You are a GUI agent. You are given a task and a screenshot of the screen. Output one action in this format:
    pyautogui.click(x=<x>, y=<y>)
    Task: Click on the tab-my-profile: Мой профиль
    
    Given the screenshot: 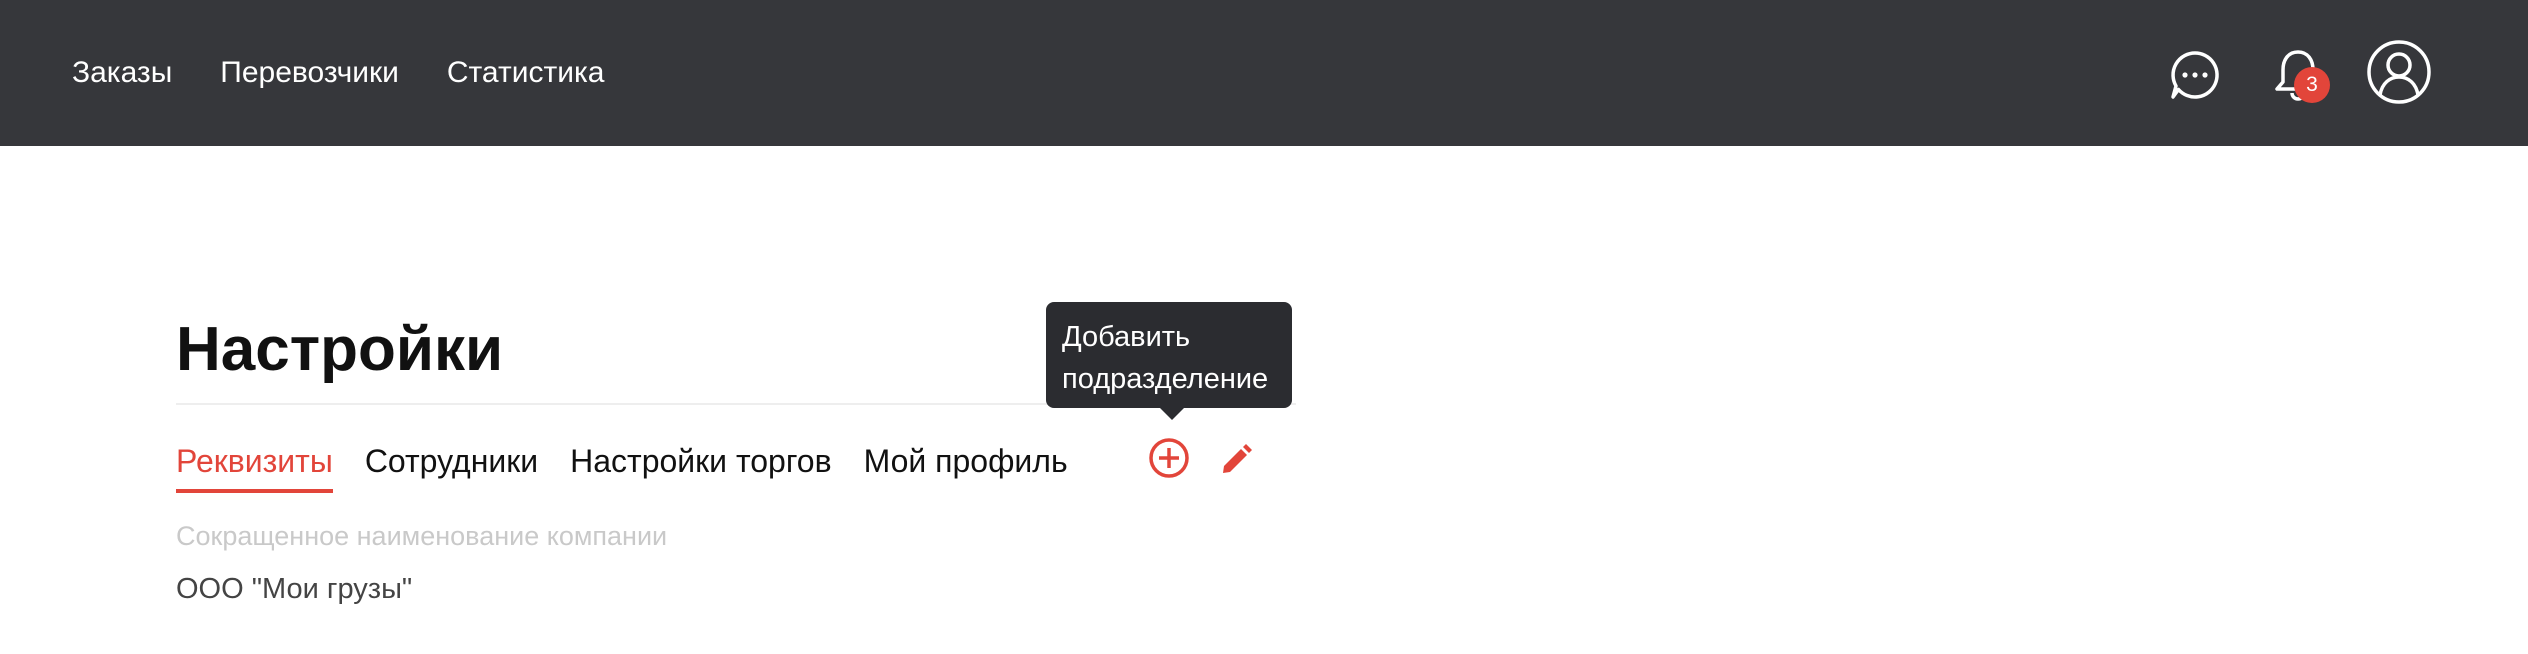 What is the action you would take?
    pyautogui.click(x=966, y=465)
    